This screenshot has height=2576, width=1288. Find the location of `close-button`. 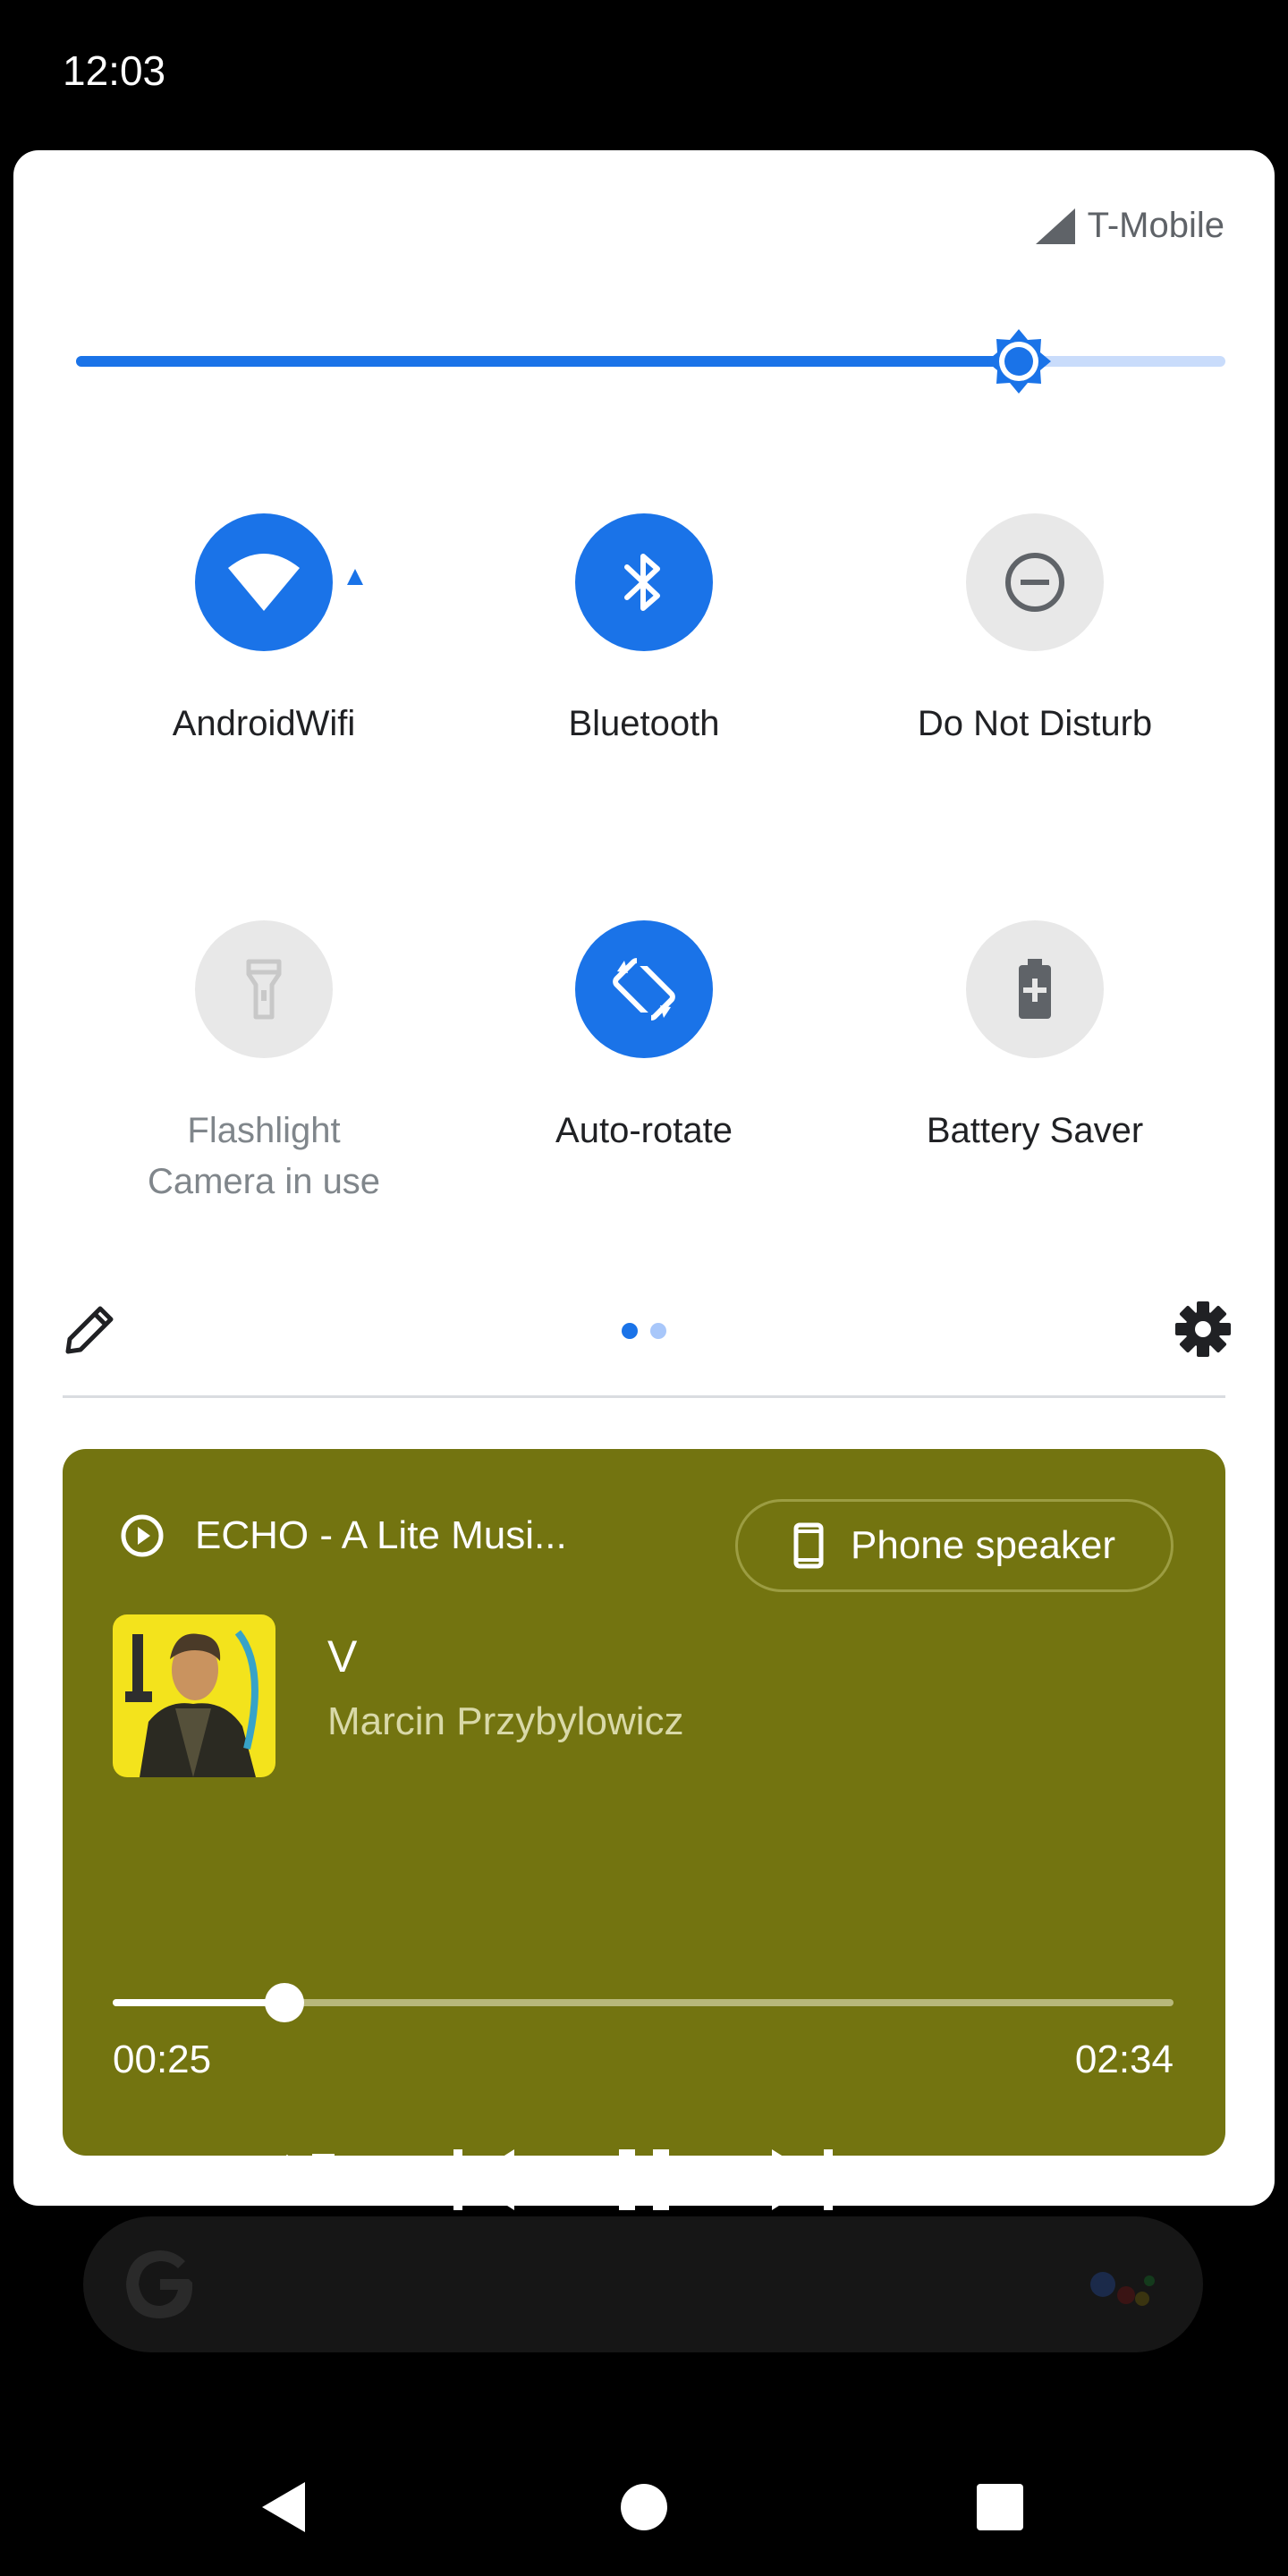

close-button is located at coordinates (968, 2180).